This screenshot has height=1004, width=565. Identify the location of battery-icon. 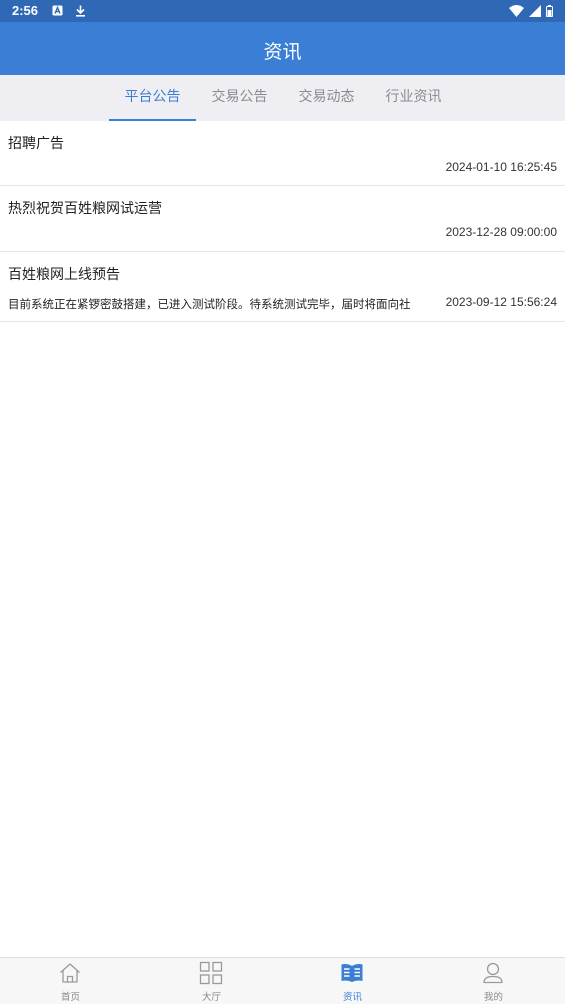
(549, 11).